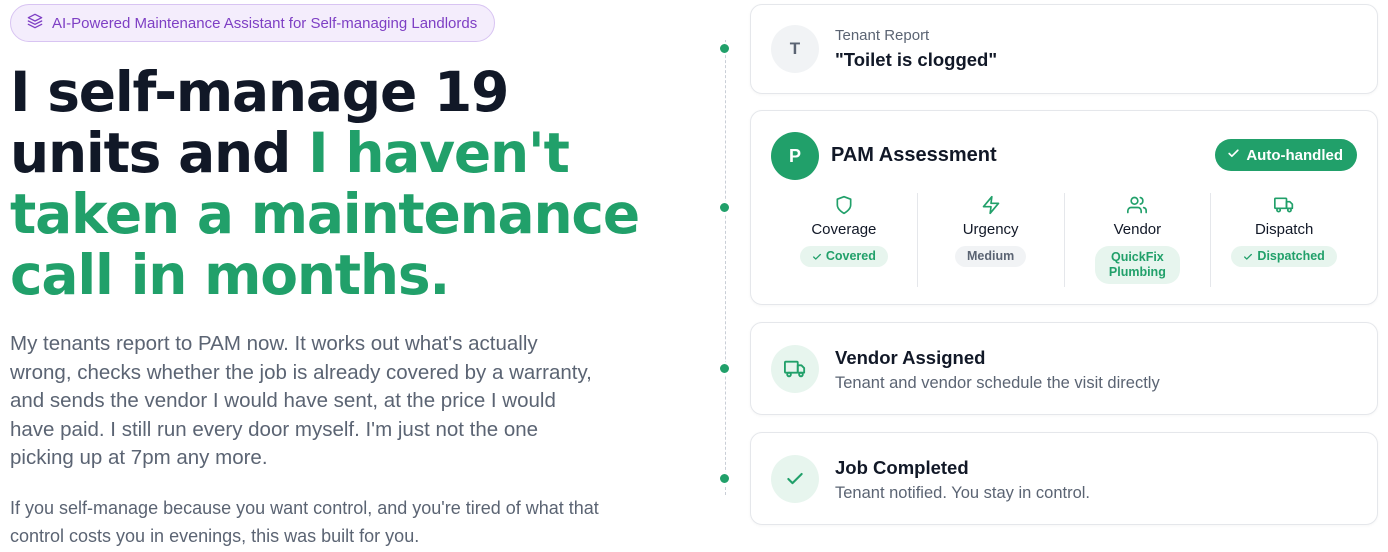 The height and width of the screenshot is (552, 1388). Describe the element at coordinates (991, 205) in the screenshot. I see `lightning-icon` at that location.